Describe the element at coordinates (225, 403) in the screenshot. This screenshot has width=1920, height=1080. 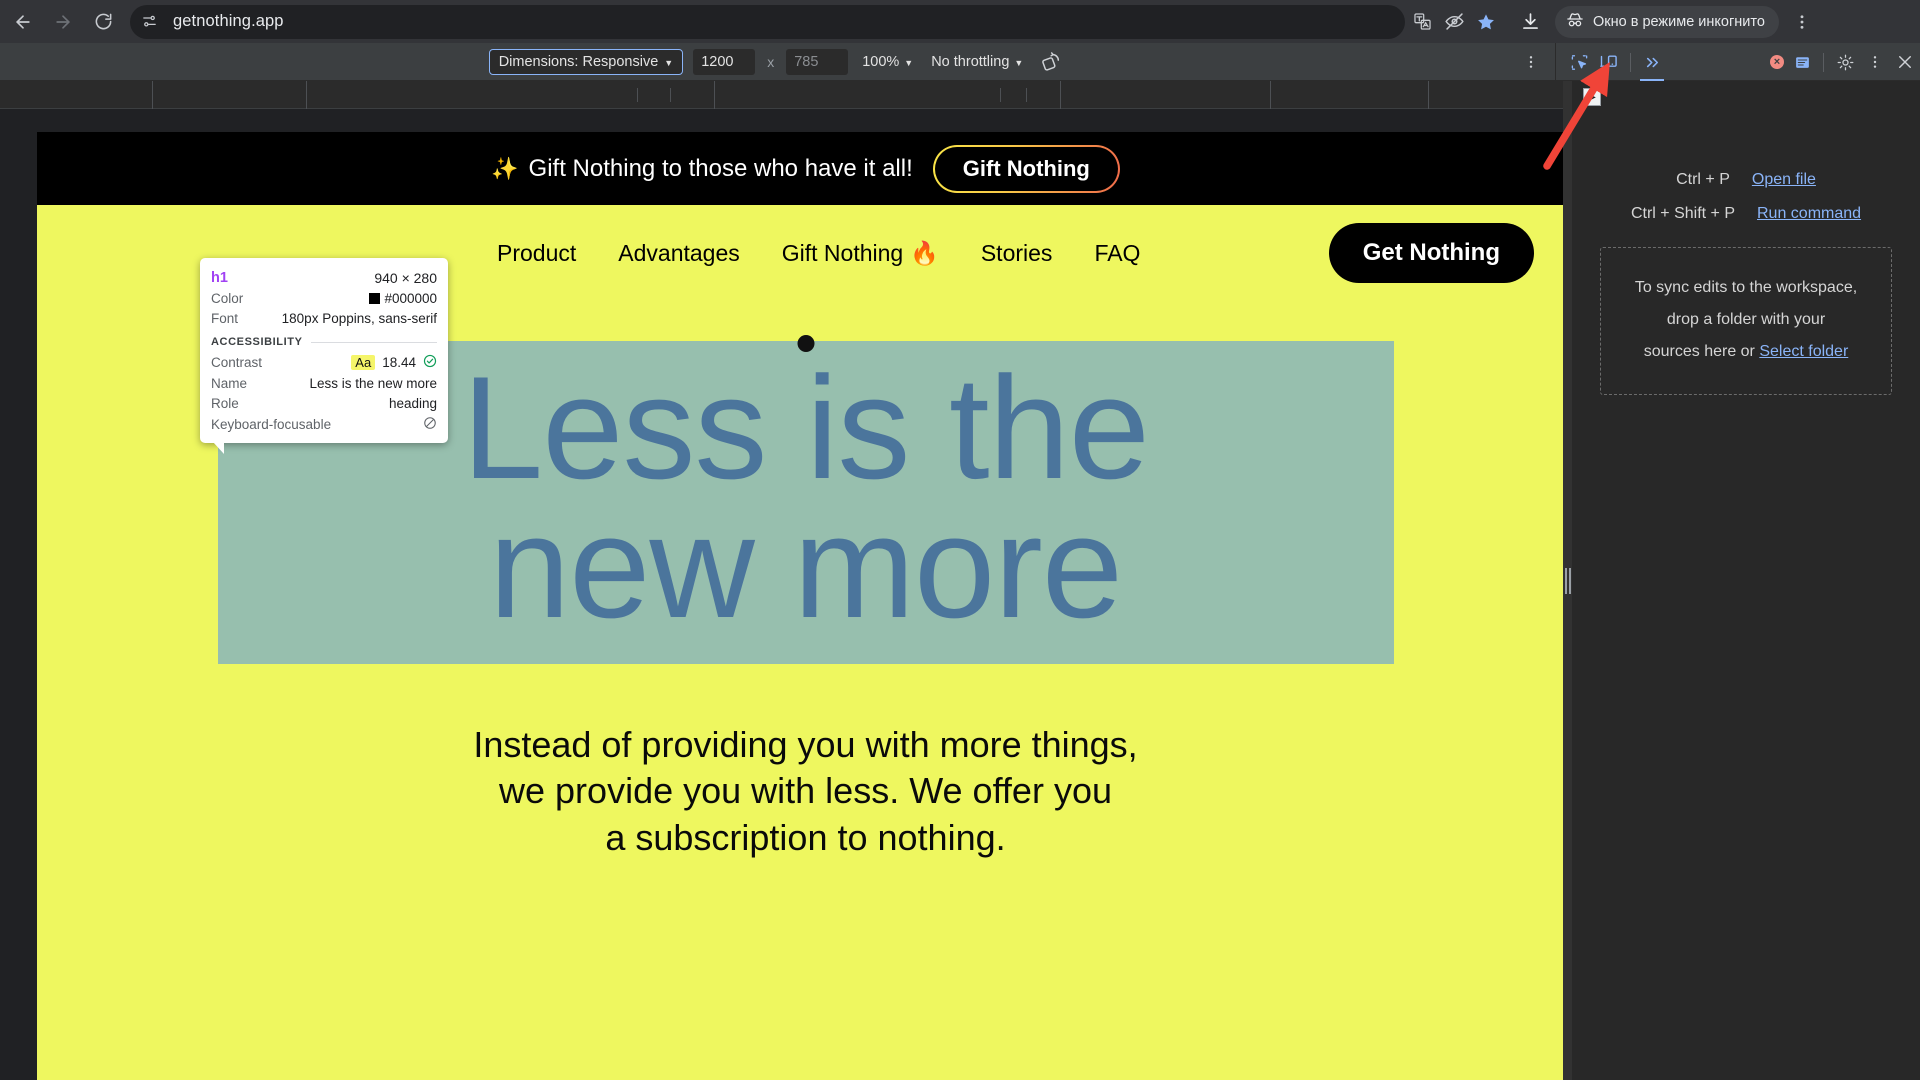
I see `role-key: Role` at that location.